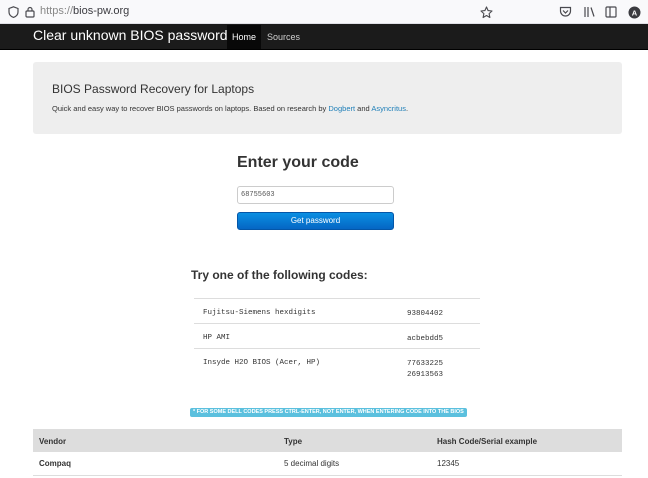  What do you see at coordinates (55, 463) in the screenshot?
I see `vendor-cell: Compaq` at bounding box center [55, 463].